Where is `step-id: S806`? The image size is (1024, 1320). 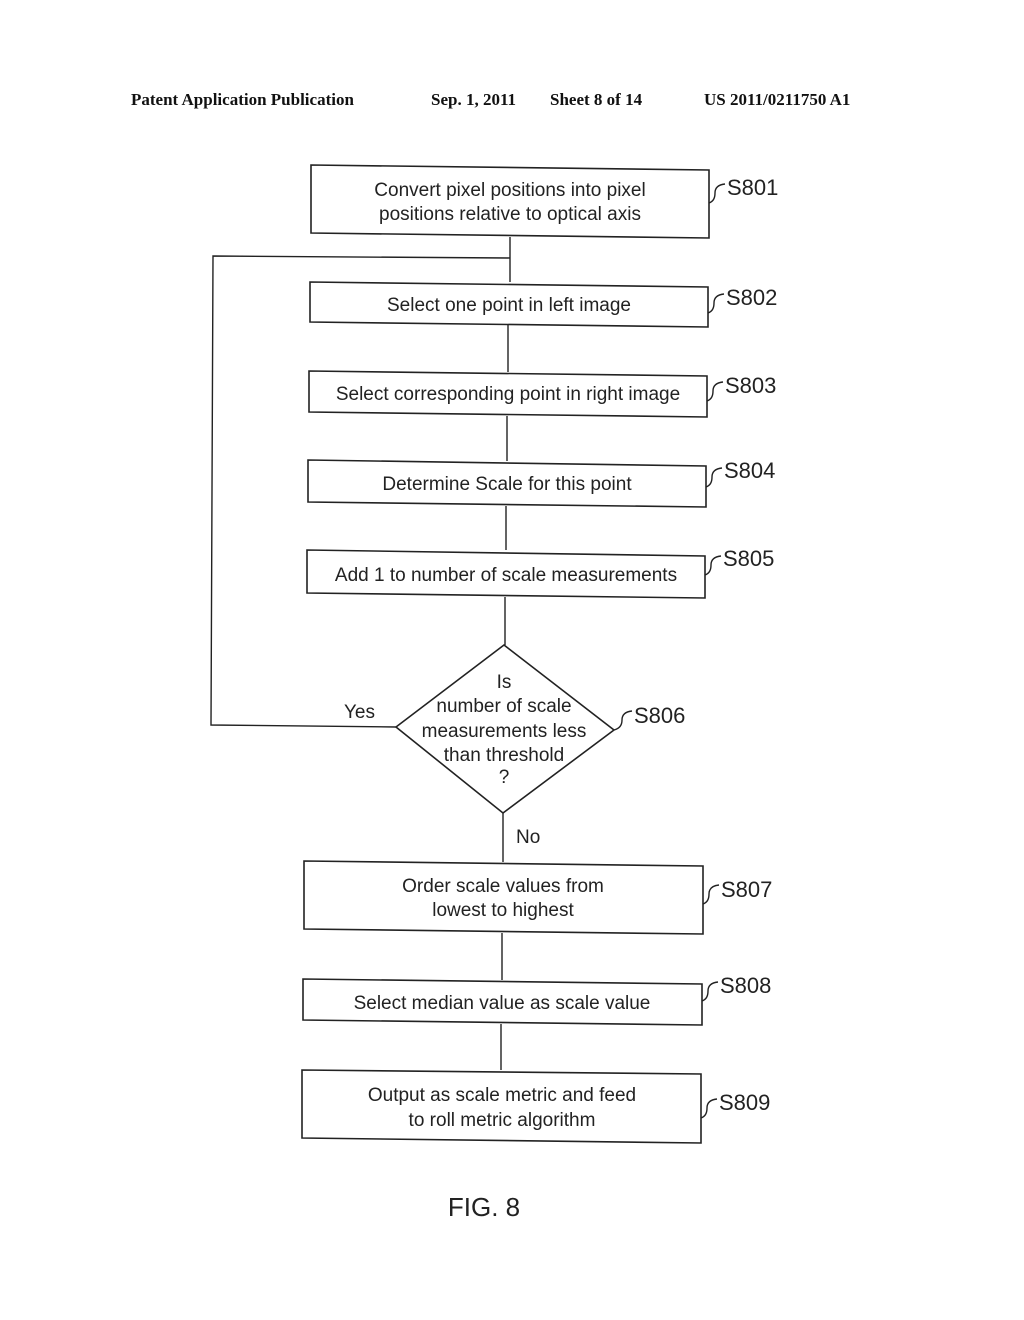
step-id: S806 is located at coordinates (659, 715).